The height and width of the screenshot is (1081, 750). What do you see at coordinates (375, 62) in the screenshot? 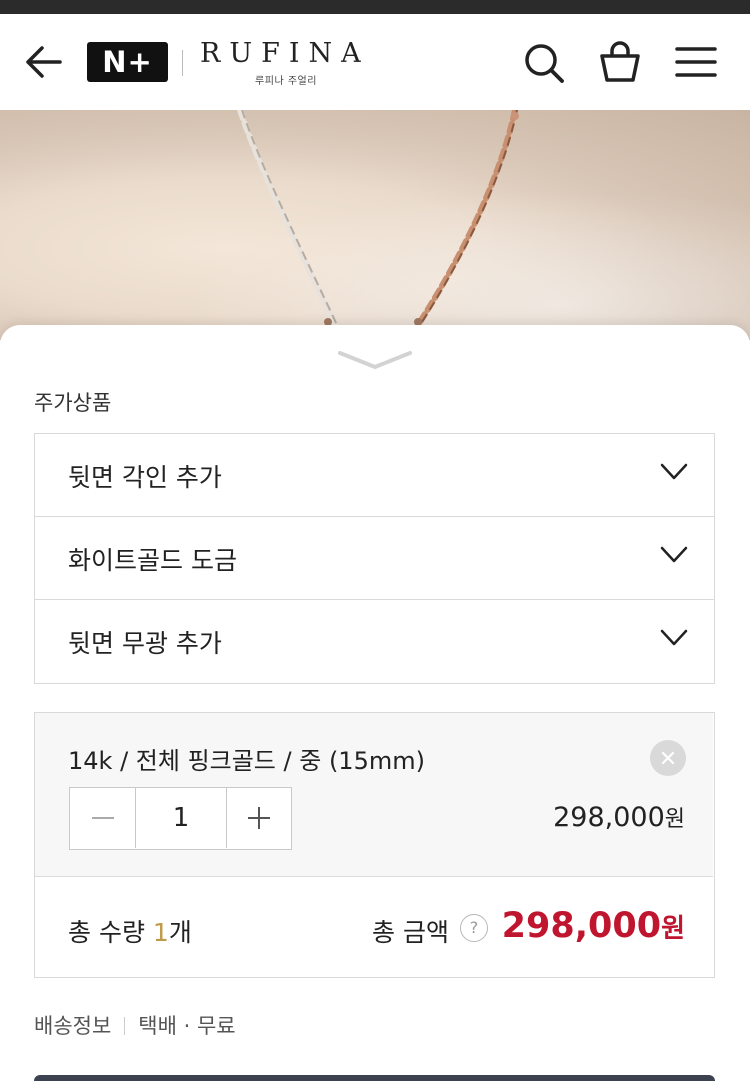
I see `header: N+ RUFINA 루피나 주얼리` at bounding box center [375, 62].